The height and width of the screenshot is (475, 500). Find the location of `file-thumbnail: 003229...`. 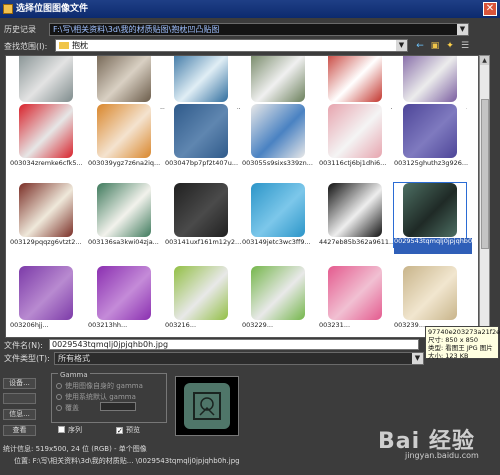

file-thumbnail: 003229... is located at coordinates (278, 298).